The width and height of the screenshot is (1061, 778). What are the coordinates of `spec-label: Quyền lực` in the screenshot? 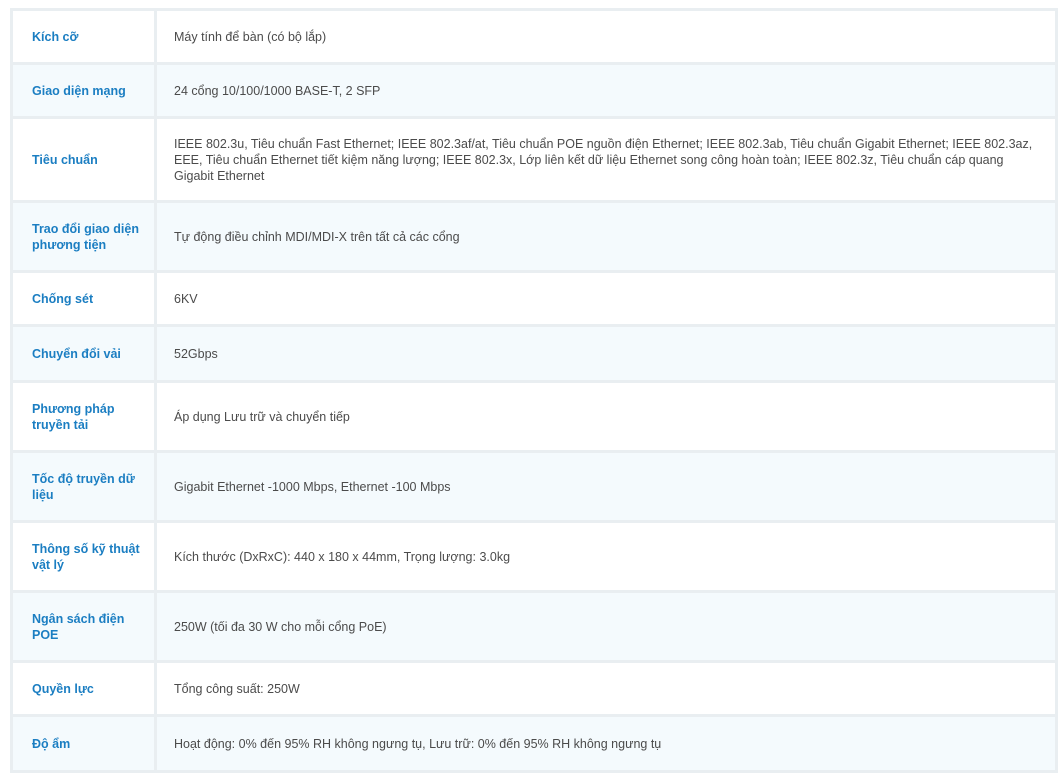 It's located at (83, 688).